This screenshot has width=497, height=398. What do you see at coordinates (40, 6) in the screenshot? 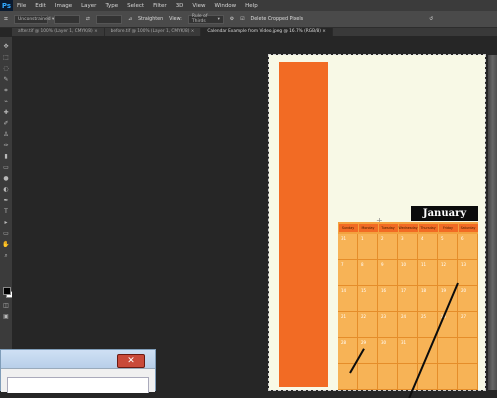
I see `menu-edit: Edit` at bounding box center [40, 6].